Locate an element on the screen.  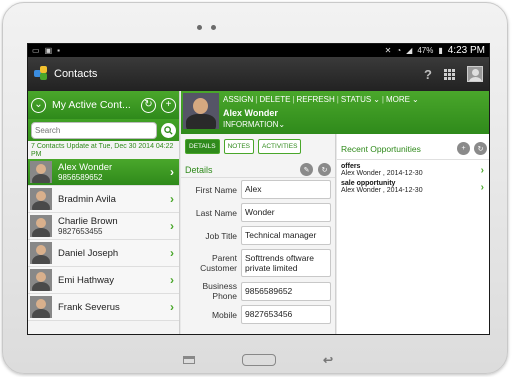
contact-text: Alex Wonder 9856589652 is located at coordinates (114, 172).